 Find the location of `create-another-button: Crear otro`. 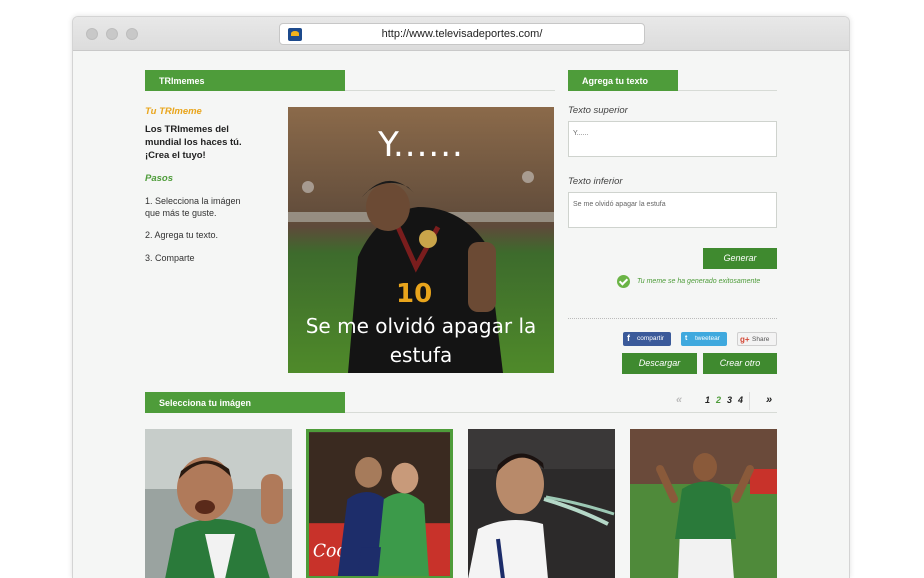

create-another-button: Crear otro is located at coordinates (740, 363).